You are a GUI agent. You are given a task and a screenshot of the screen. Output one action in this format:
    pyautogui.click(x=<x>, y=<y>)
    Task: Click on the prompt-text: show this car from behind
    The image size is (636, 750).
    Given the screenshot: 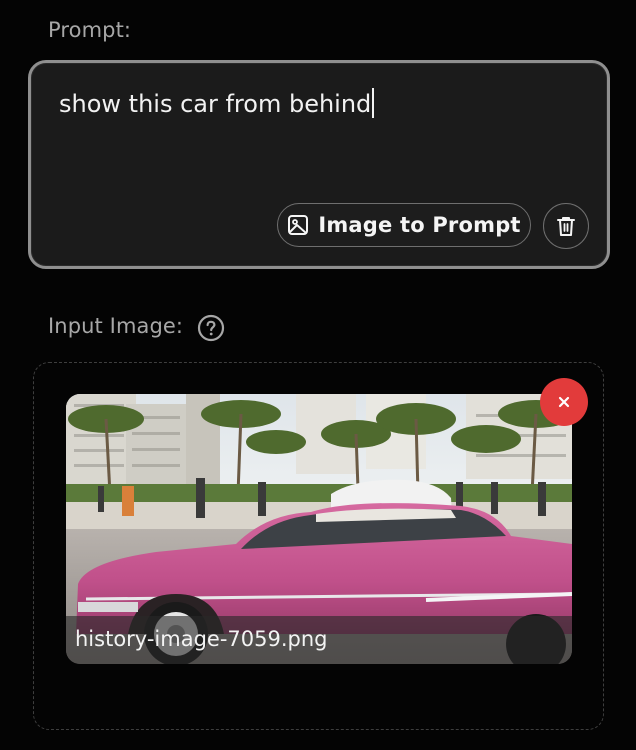 What is the action you would take?
    pyautogui.click(x=215, y=104)
    